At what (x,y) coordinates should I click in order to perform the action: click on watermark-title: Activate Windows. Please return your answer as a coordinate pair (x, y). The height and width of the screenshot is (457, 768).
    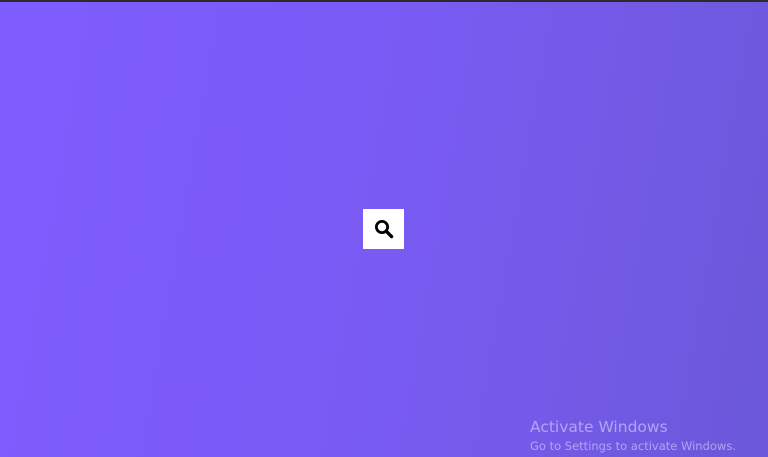
    Looking at the image, I should click on (599, 427).